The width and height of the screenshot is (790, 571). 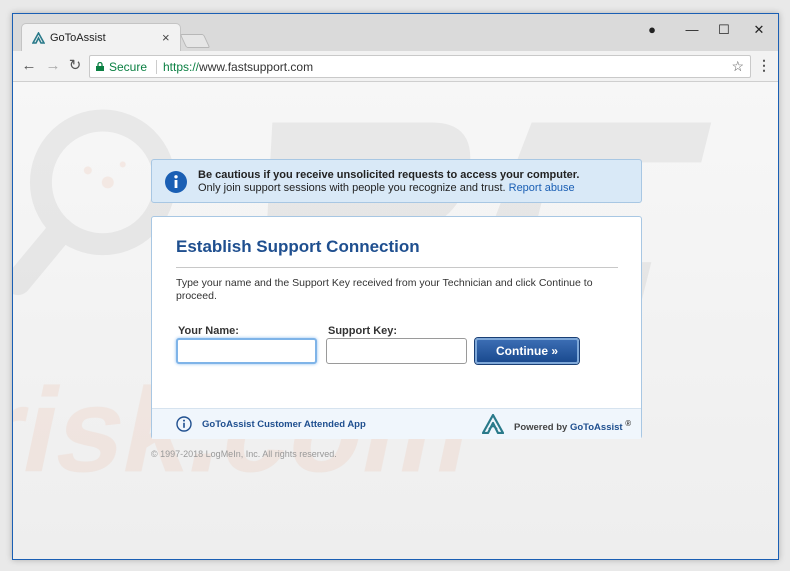 What do you see at coordinates (100, 66) in the screenshot?
I see `lock-icon` at bounding box center [100, 66].